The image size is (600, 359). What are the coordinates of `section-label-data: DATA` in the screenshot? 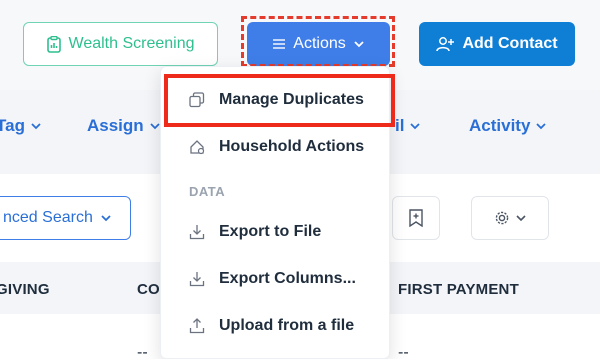 It's located at (207, 191).